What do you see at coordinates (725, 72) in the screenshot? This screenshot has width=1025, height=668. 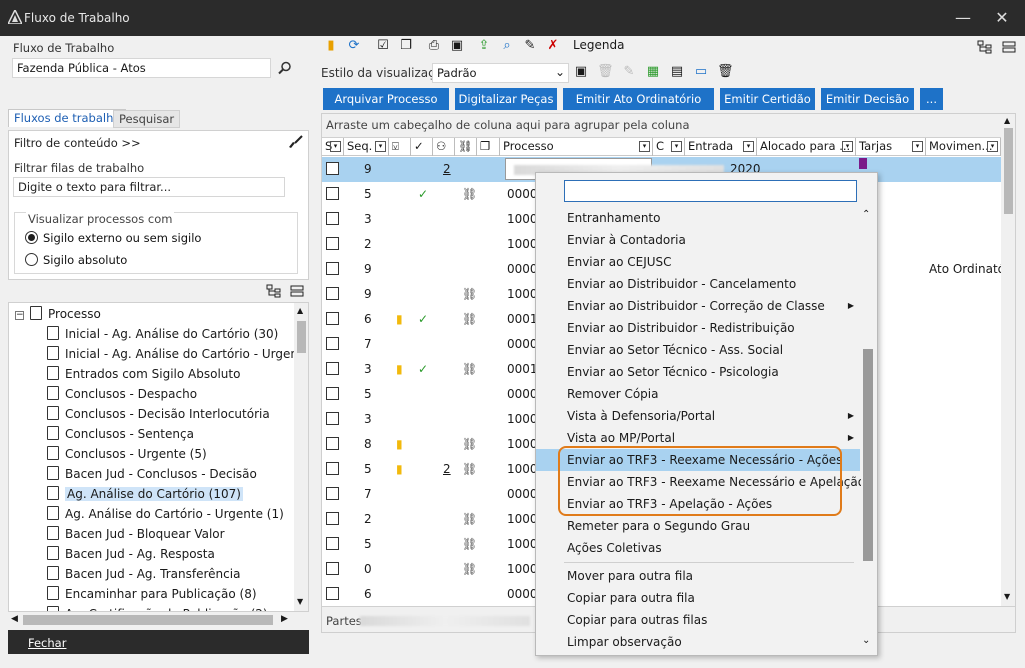 I see `trash-icon: 🗑` at bounding box center [725, 72].